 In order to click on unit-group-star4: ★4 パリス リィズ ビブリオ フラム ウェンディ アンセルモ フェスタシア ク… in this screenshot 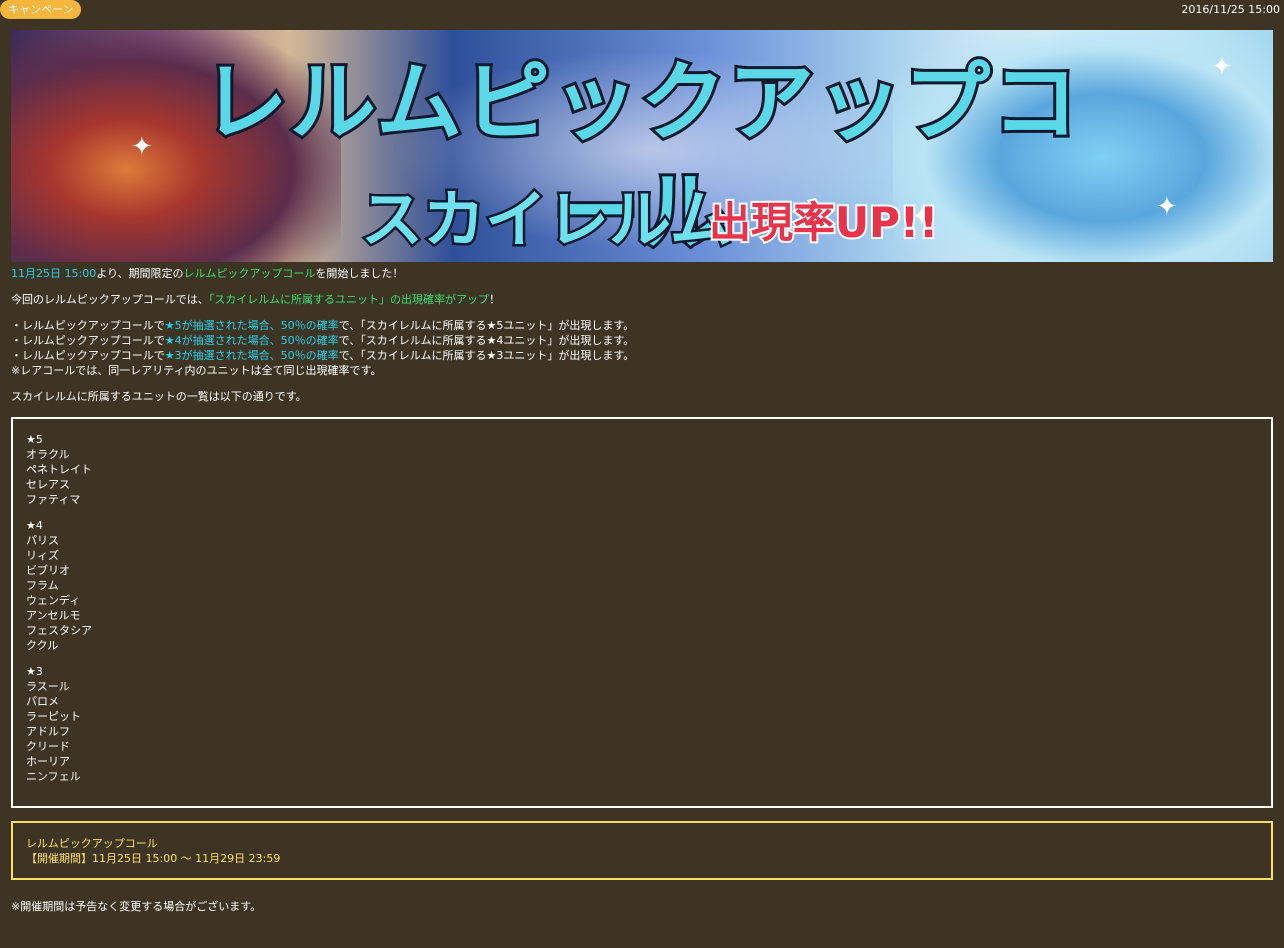, I will do `click(642, 585)`.